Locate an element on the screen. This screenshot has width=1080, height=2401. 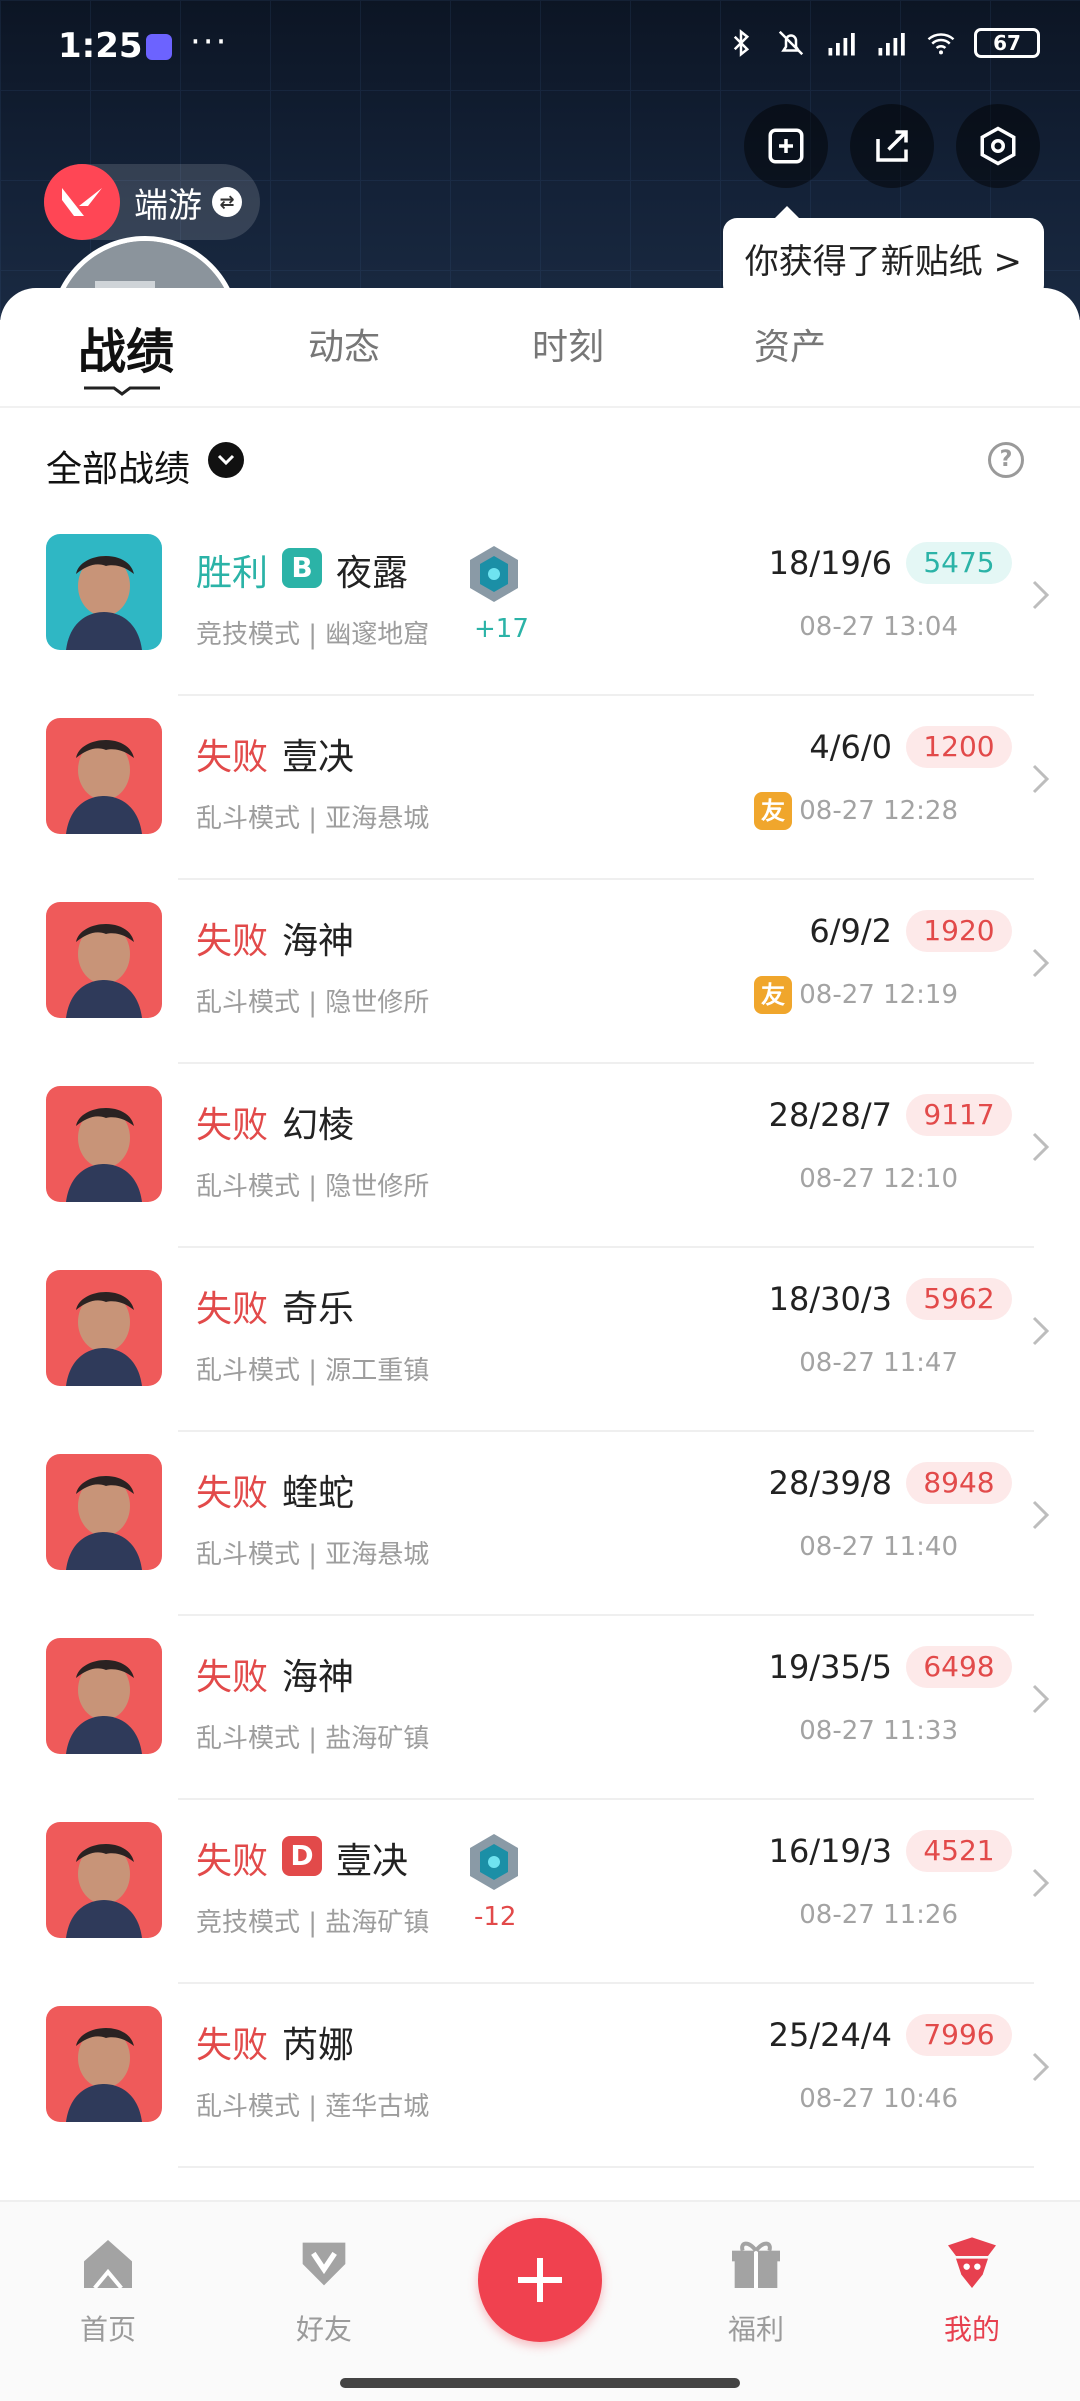
new-sticker-tooltip: 你获得了新贴纸 > is located at coordinates (883, 252).